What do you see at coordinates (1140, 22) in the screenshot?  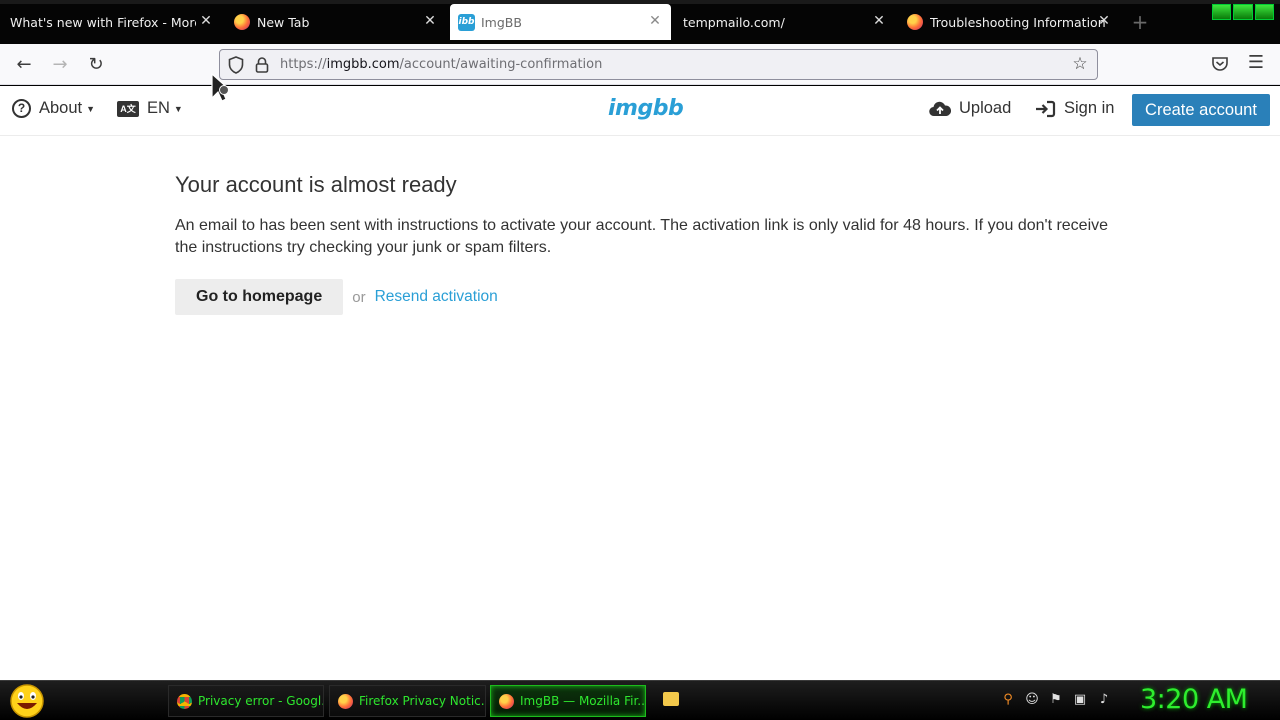 I see `new-tab-plus-icon: +` at bounding box center [1140, 22].